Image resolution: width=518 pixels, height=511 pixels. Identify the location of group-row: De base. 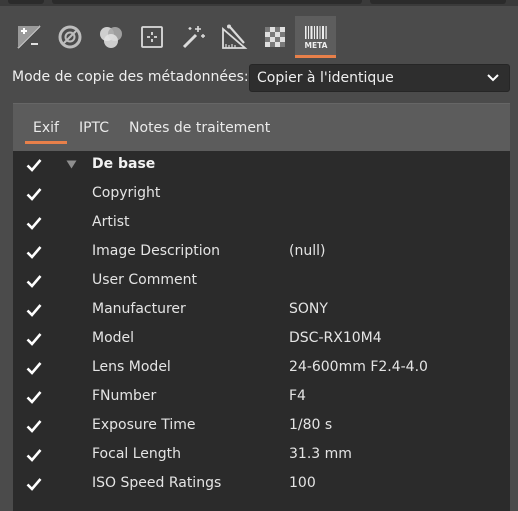
(261, 165).